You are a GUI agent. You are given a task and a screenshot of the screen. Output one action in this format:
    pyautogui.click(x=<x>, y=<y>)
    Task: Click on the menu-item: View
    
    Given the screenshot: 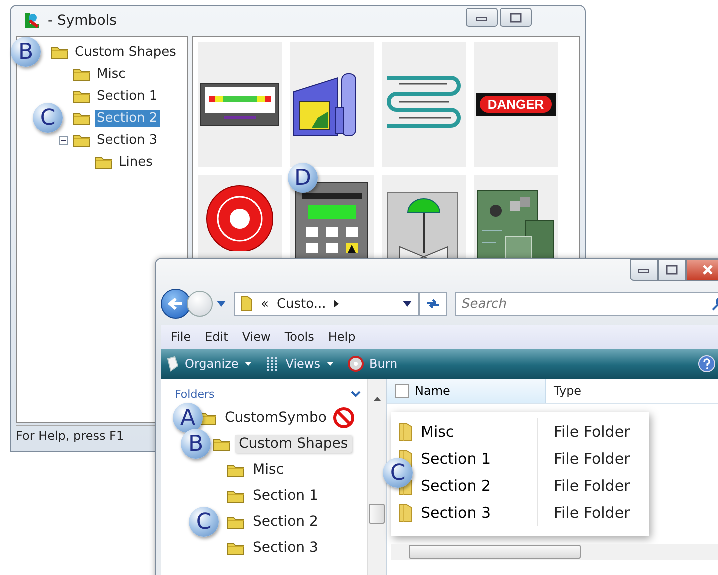 What is the action you would take?
    pyautogui.click(x=256, y=337)
    